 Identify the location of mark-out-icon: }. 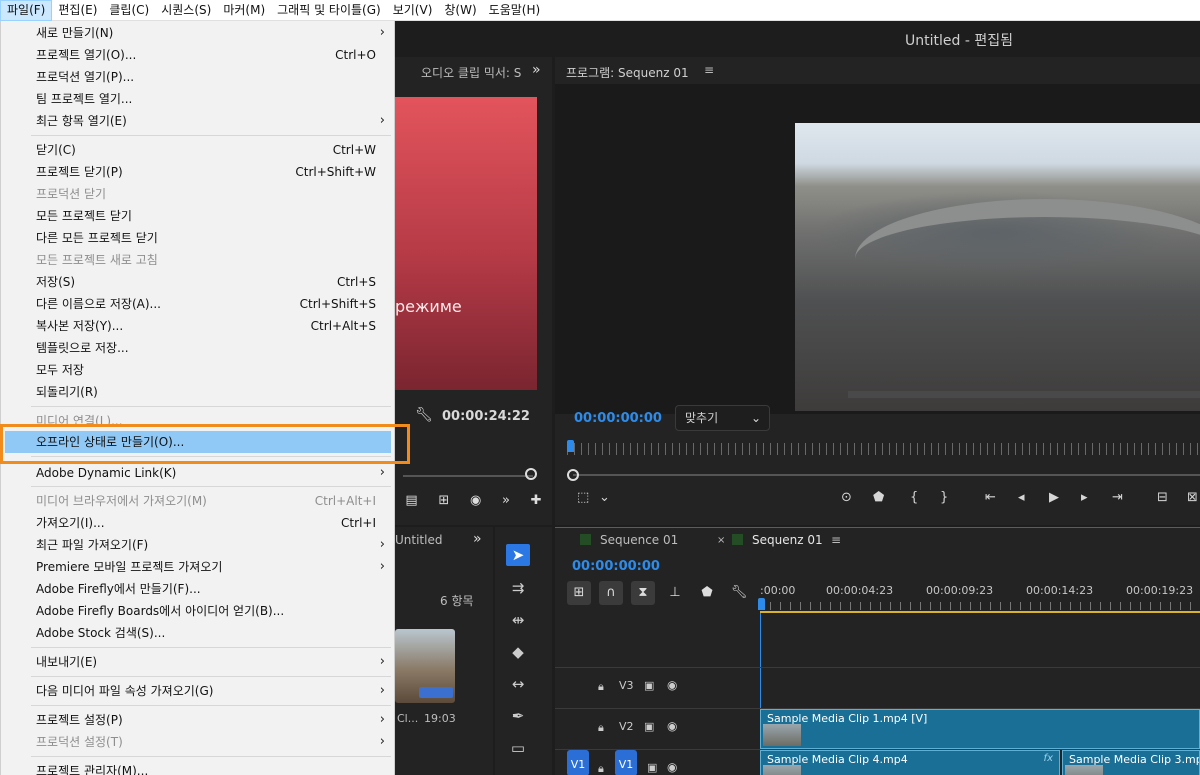
(944, 497).